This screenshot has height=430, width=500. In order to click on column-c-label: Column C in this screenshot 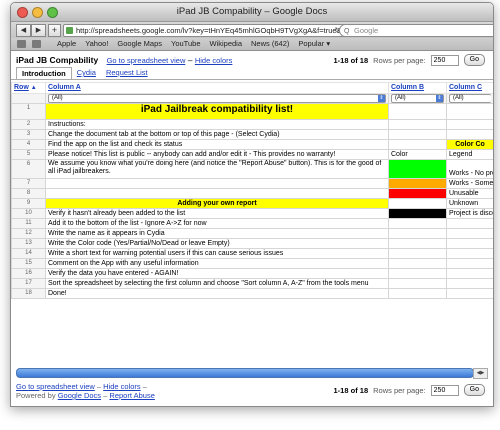, I will do `click(465, 87)`.